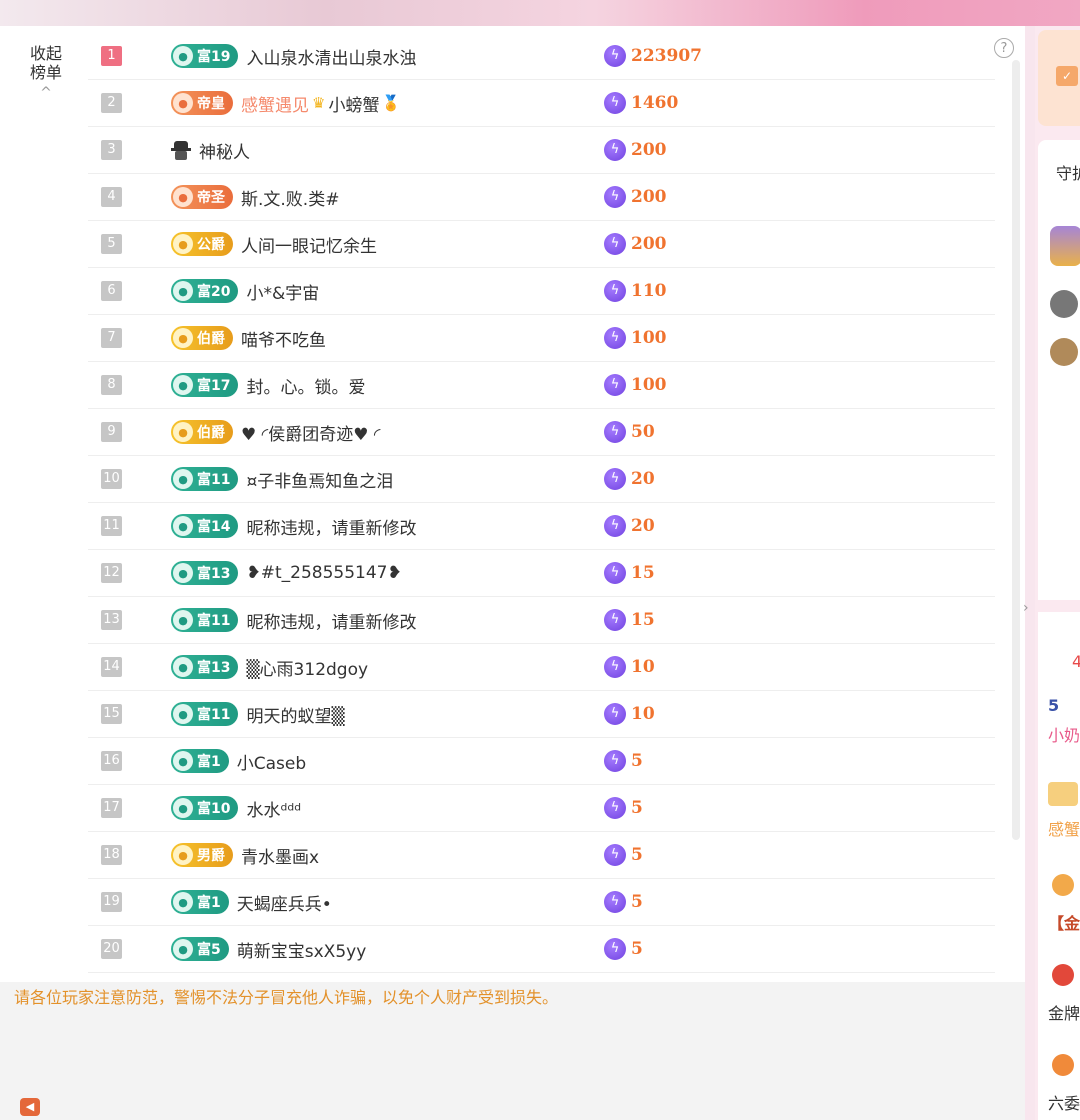 Image resolution: width=1080 pixels, height=1120 pixels. I want to click on user-info: ● 富17 封。心。锁。爱, so click(268, 385).